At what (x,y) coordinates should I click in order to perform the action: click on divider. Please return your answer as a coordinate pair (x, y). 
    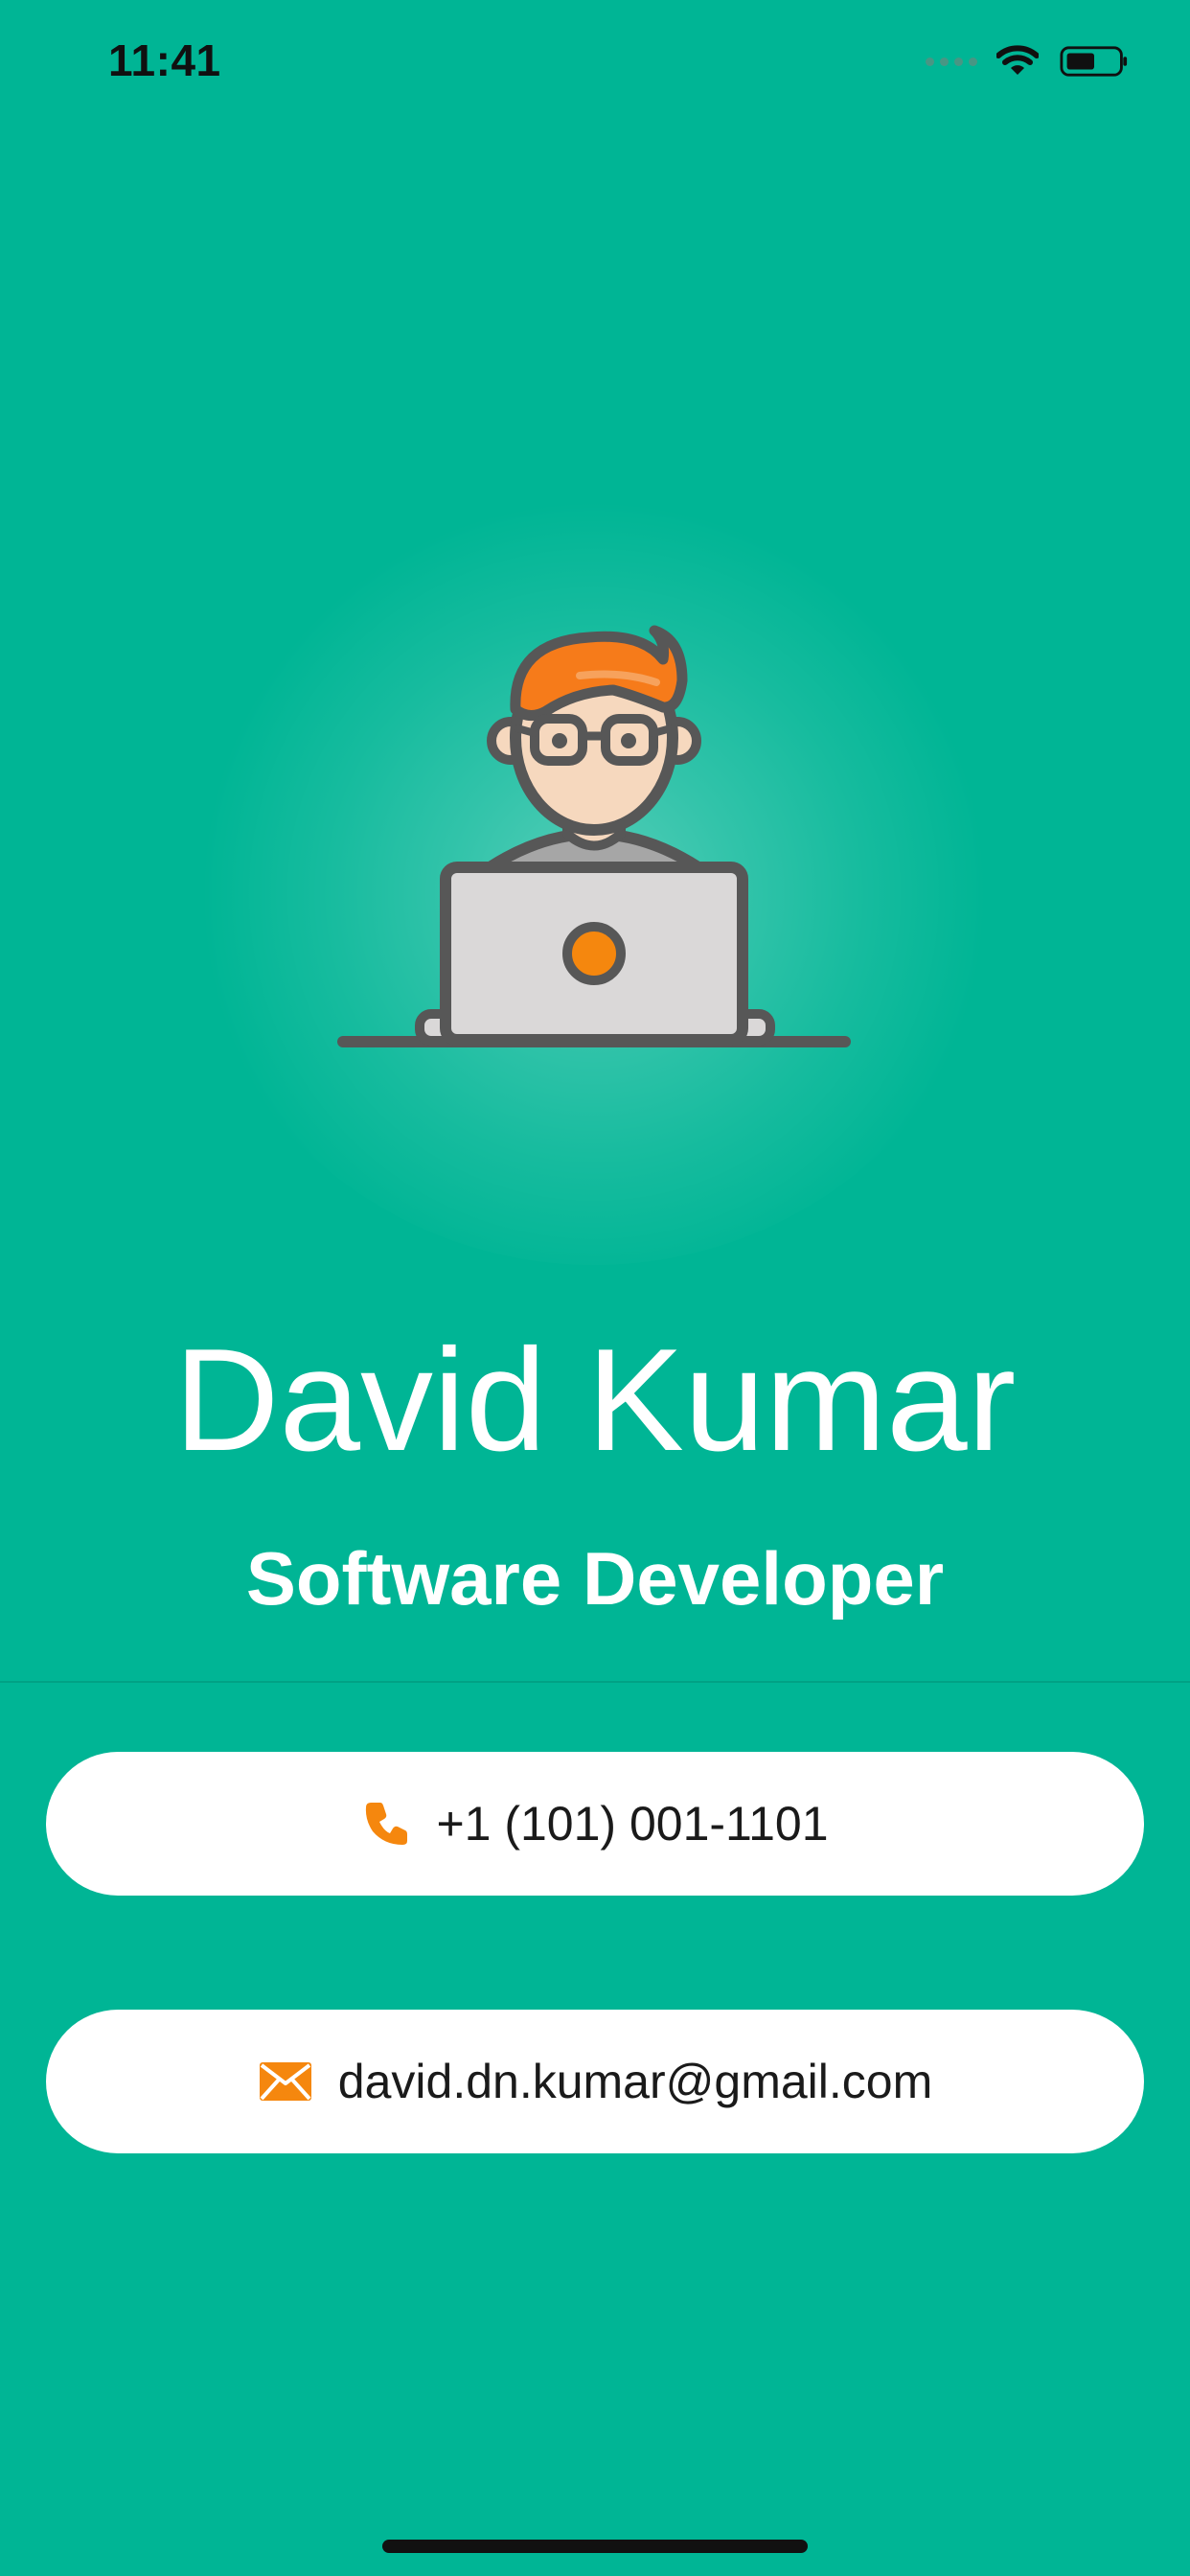
    Looking at the image, I should click on (595, 1682).